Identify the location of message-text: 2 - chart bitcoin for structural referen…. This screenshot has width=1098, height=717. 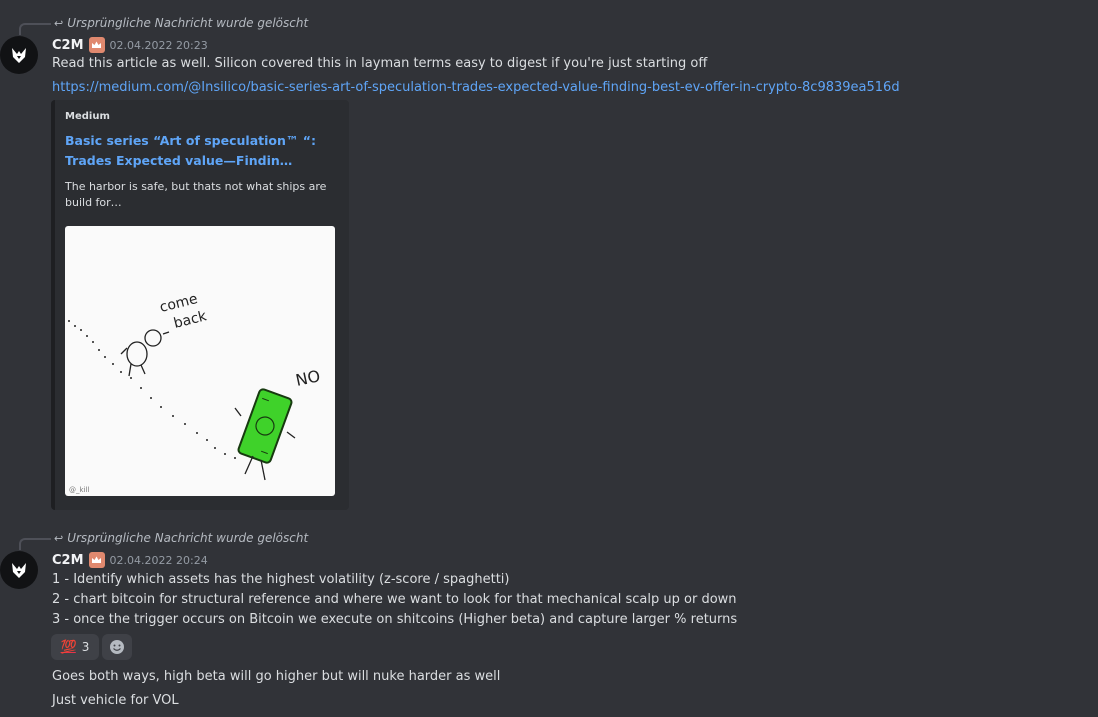
(394, 599).